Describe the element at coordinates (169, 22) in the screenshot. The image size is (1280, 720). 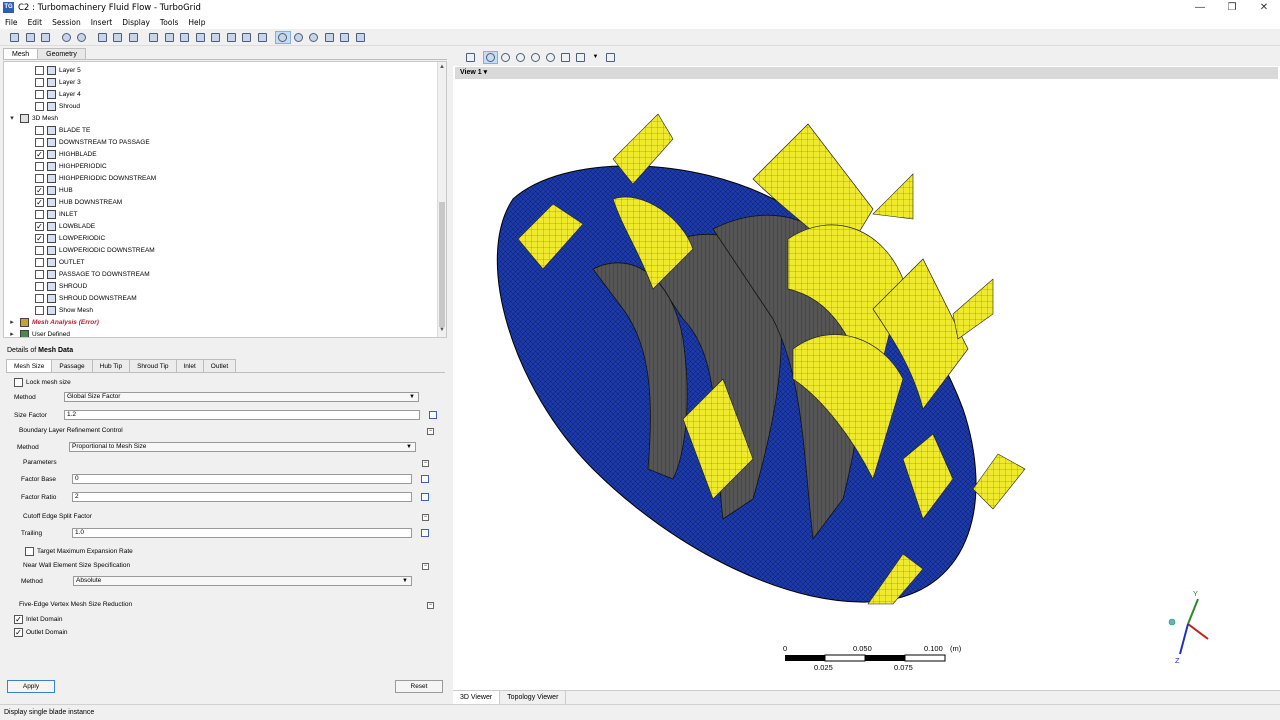
I see `menu-tools: Tools` at that location.